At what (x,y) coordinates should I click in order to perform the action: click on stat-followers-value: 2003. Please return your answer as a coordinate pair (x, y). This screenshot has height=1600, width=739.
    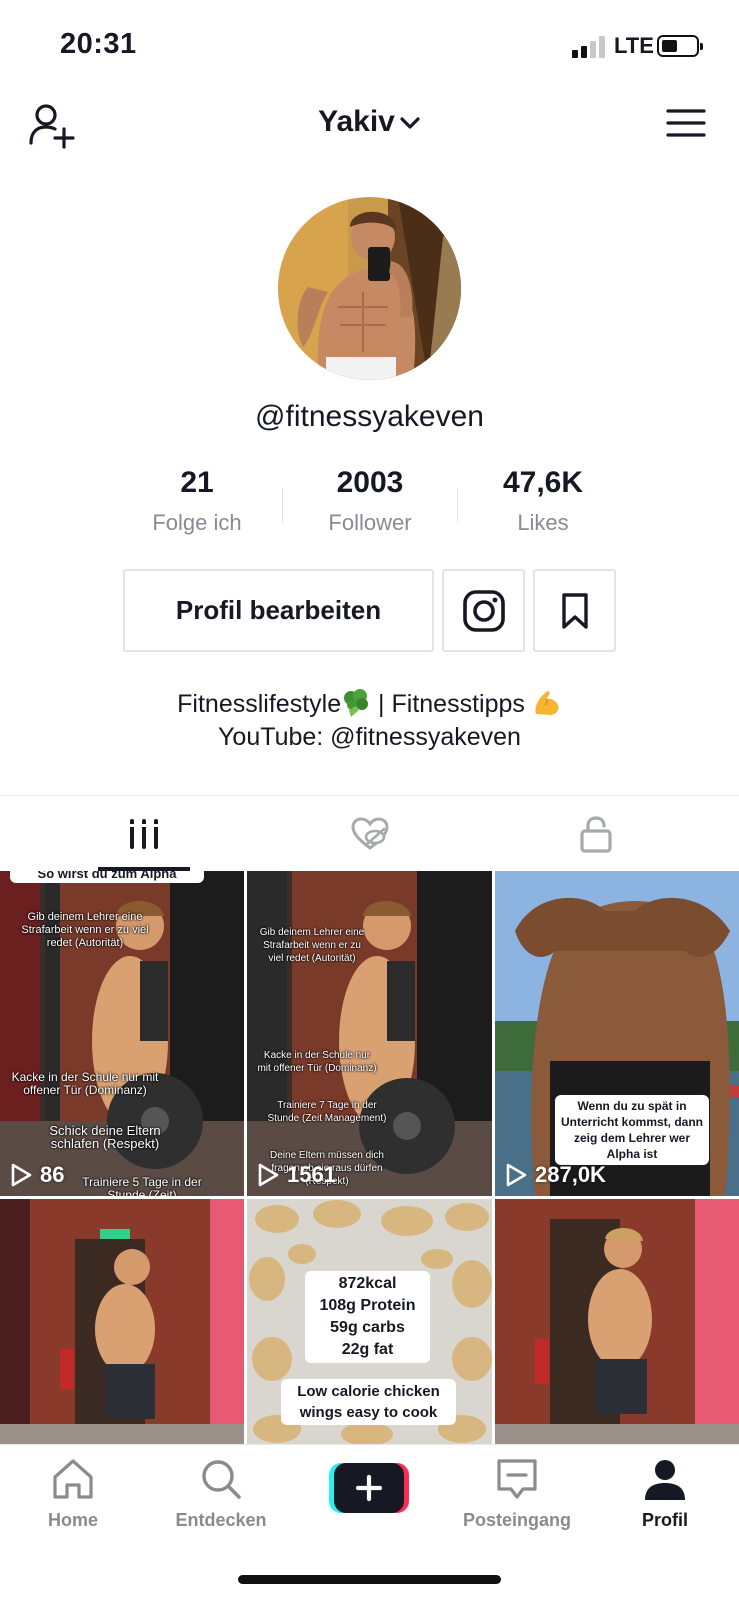
    Looking at the image, I should click on (370, 482).